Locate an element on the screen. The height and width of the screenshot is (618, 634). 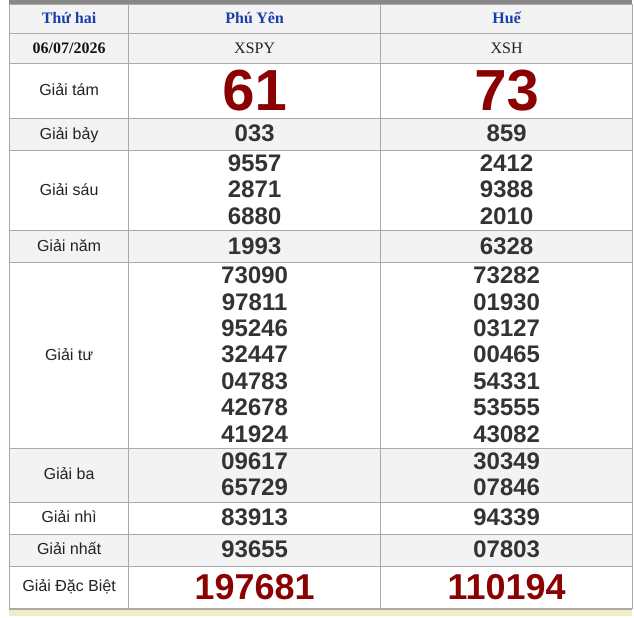
prize-number: 09617 is located at coordinates (254, 462).